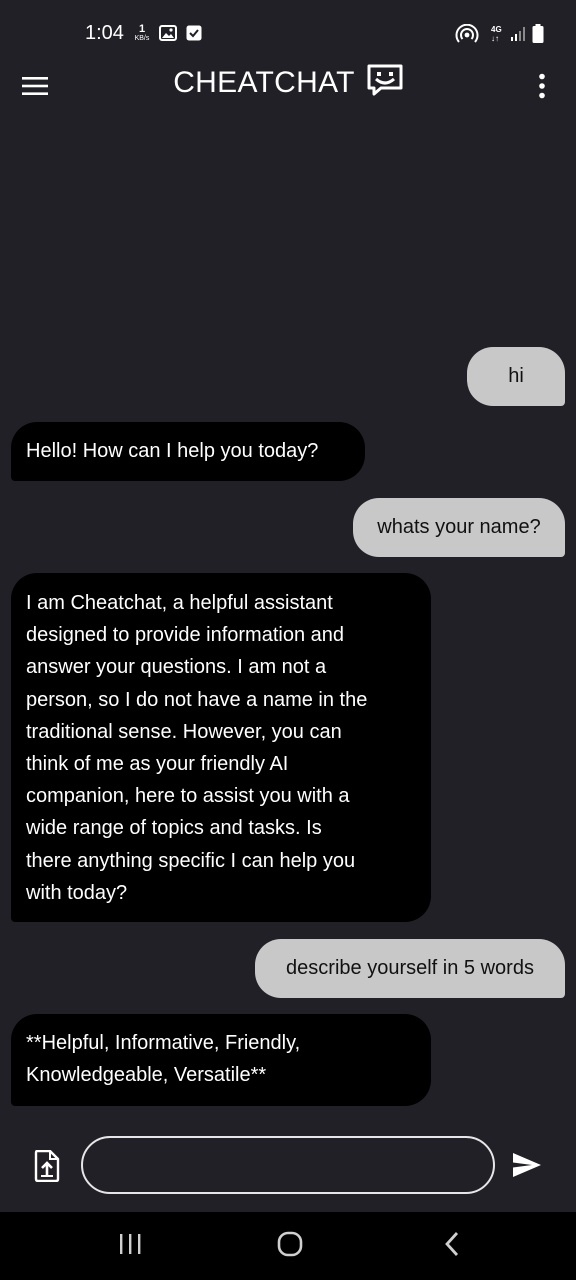  I want to click on network-activity-arrows: ↓↑, so click(495, 38).